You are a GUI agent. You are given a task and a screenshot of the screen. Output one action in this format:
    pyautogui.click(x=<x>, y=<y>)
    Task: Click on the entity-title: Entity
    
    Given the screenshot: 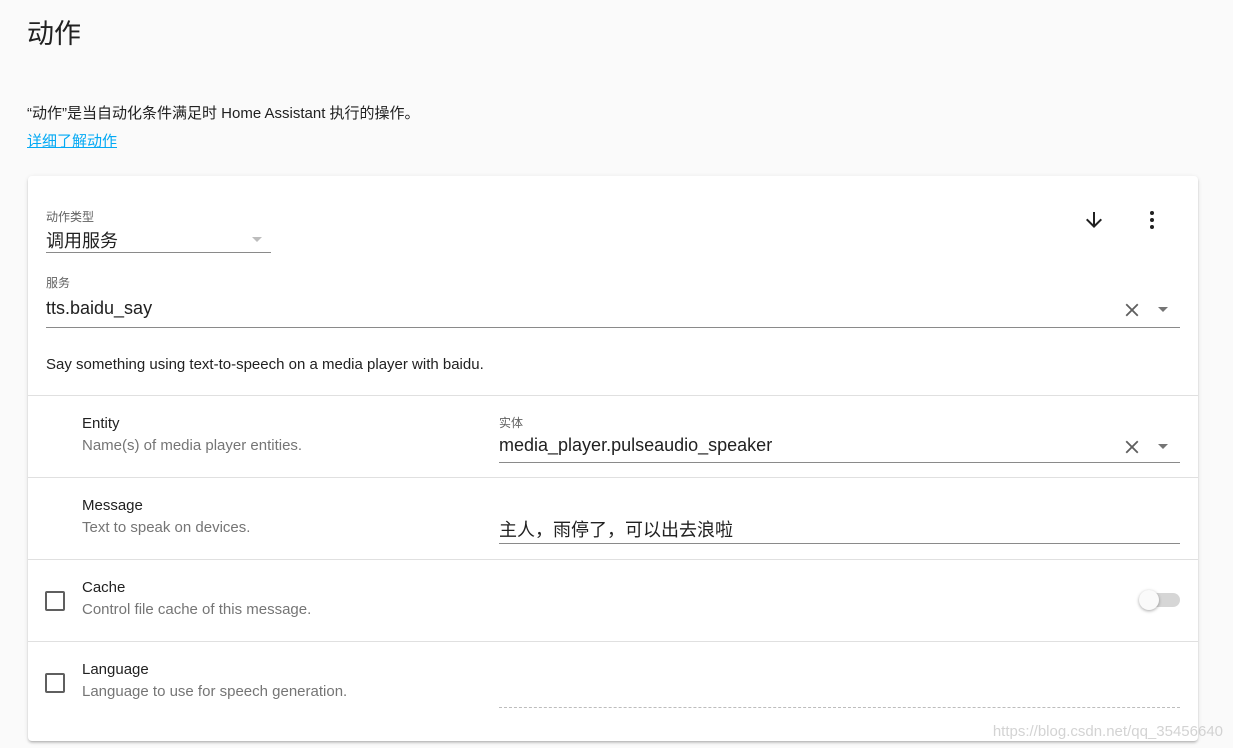 What is the action you would take?
    pyautogui.click(x=101, y=423)
    